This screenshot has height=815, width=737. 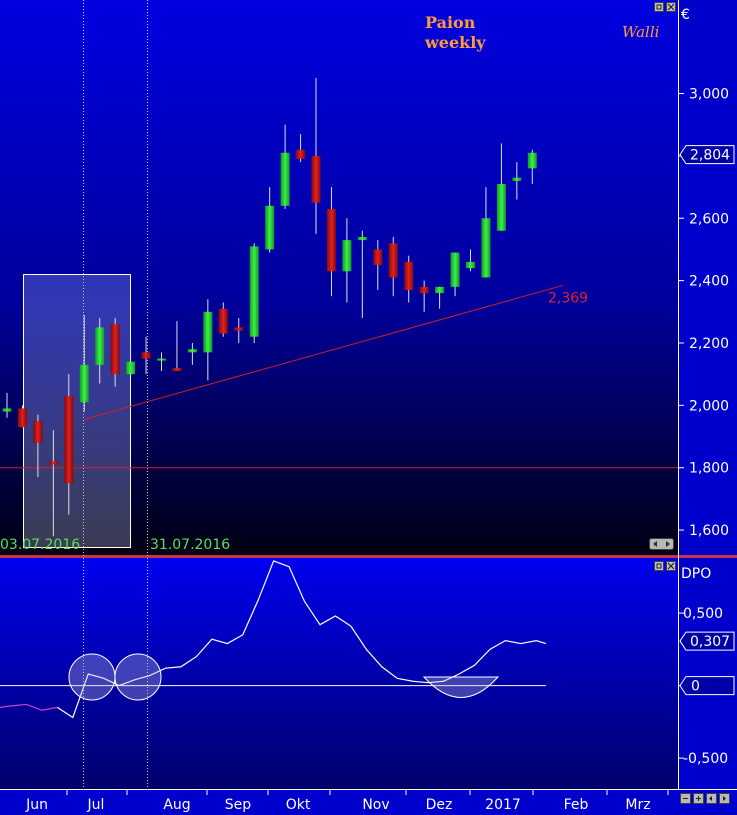 I want to click on dpo-tick-label: 0,500, so click(x=703, y=614).